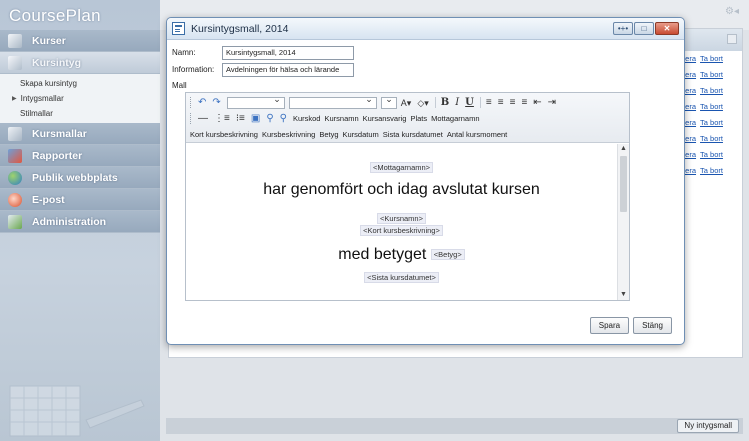 The width and height of the screenshot is (749, 441). Describe the element at coordinates (552, 103) in the screenshot. I see `indent-icon: ⇥` at that location.